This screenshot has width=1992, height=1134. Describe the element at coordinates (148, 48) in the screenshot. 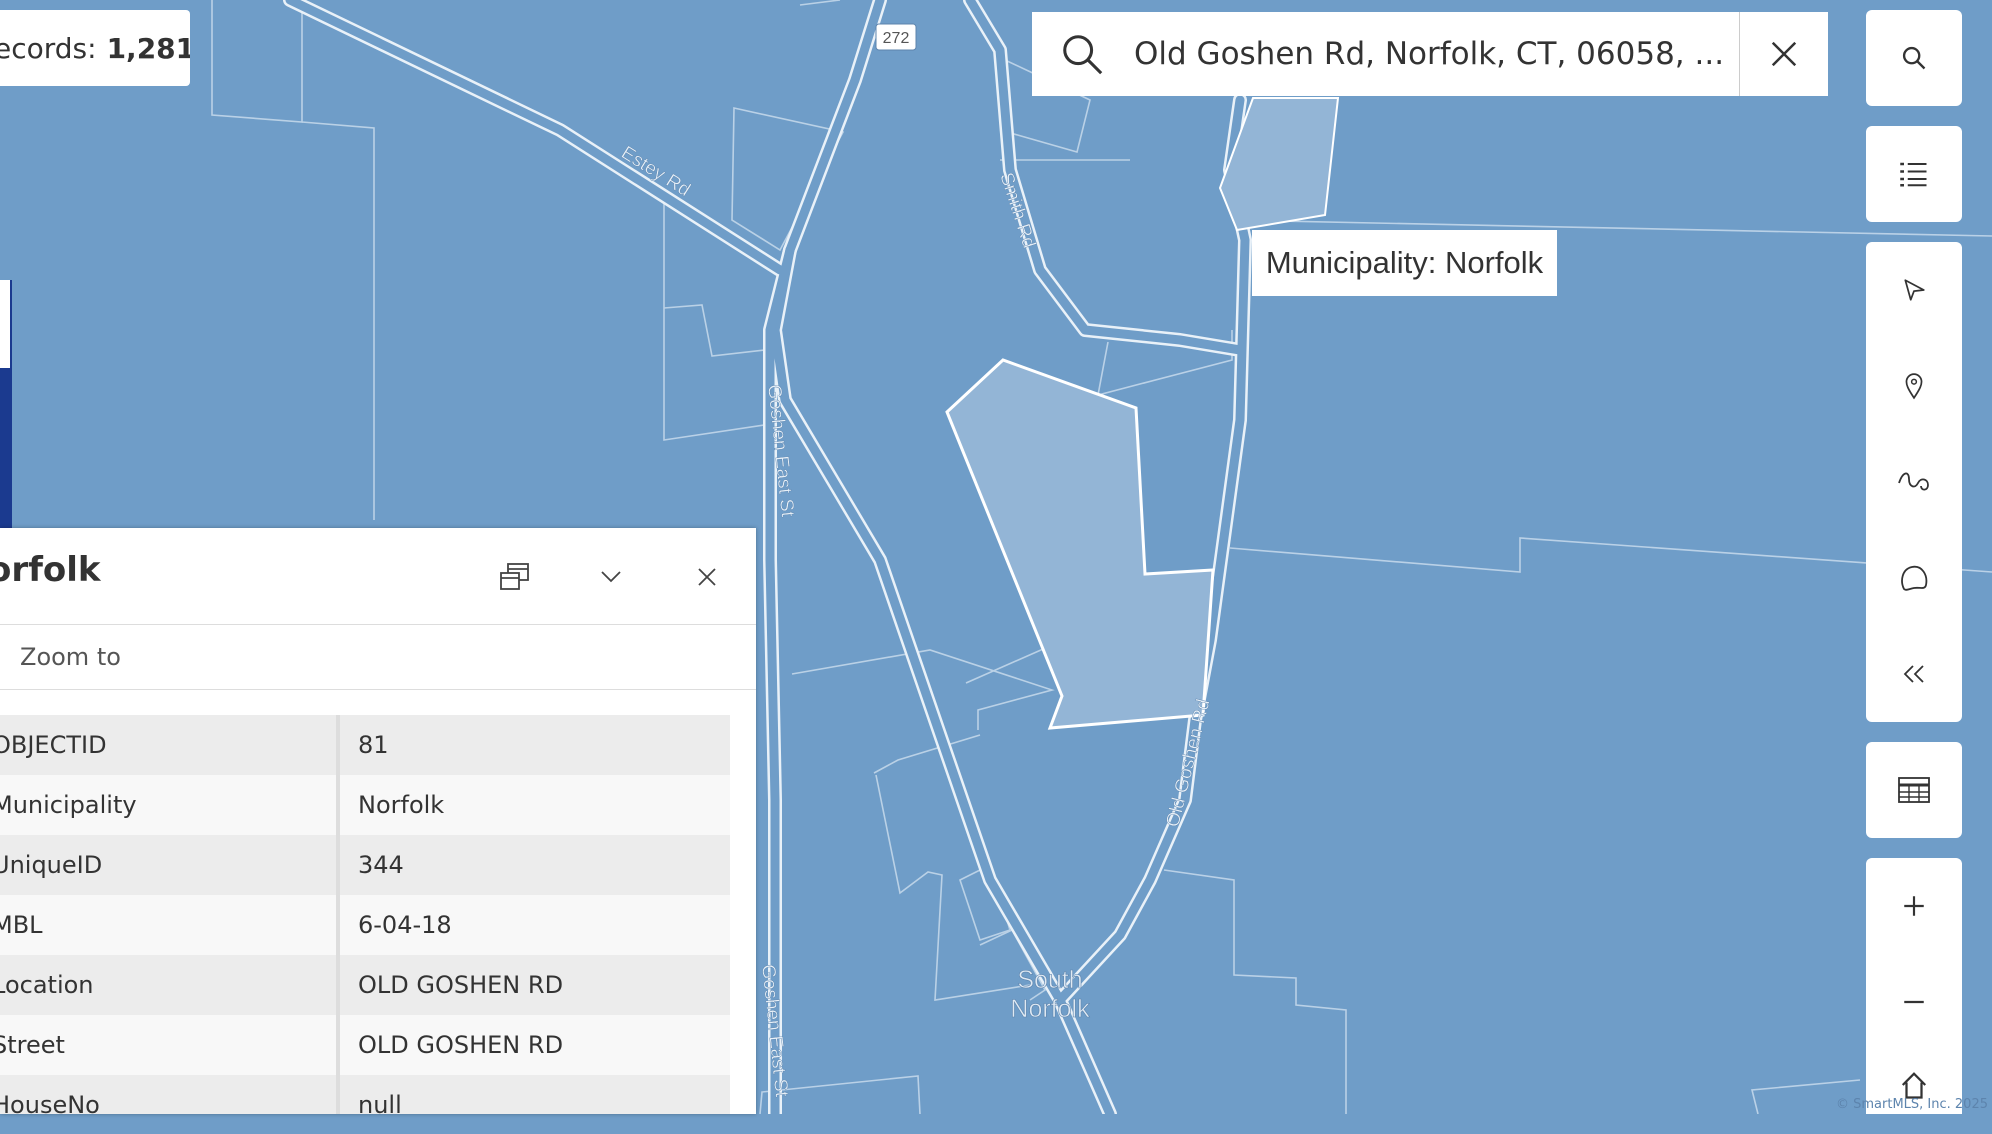

I see `records-count: 1,281` at that location.